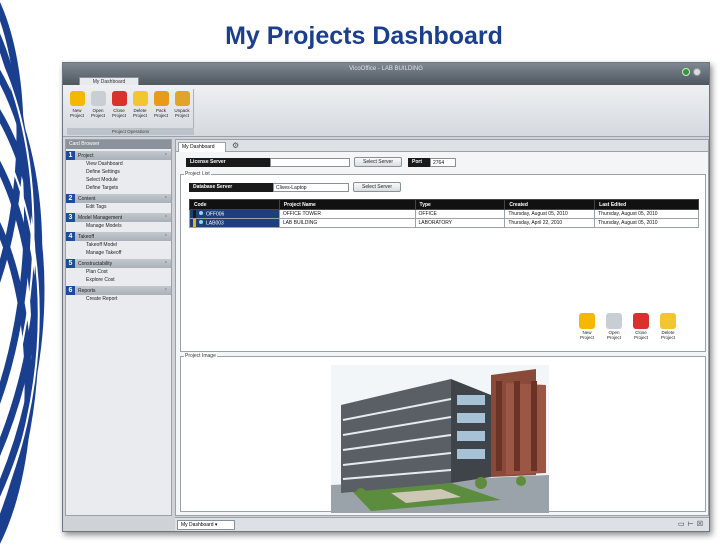 The width and height of the screenshot is (728, 546). What do you see at coordinates (86, 155) in the screenshot?
I see `section-title: Project` at bounding box center [86, 155].